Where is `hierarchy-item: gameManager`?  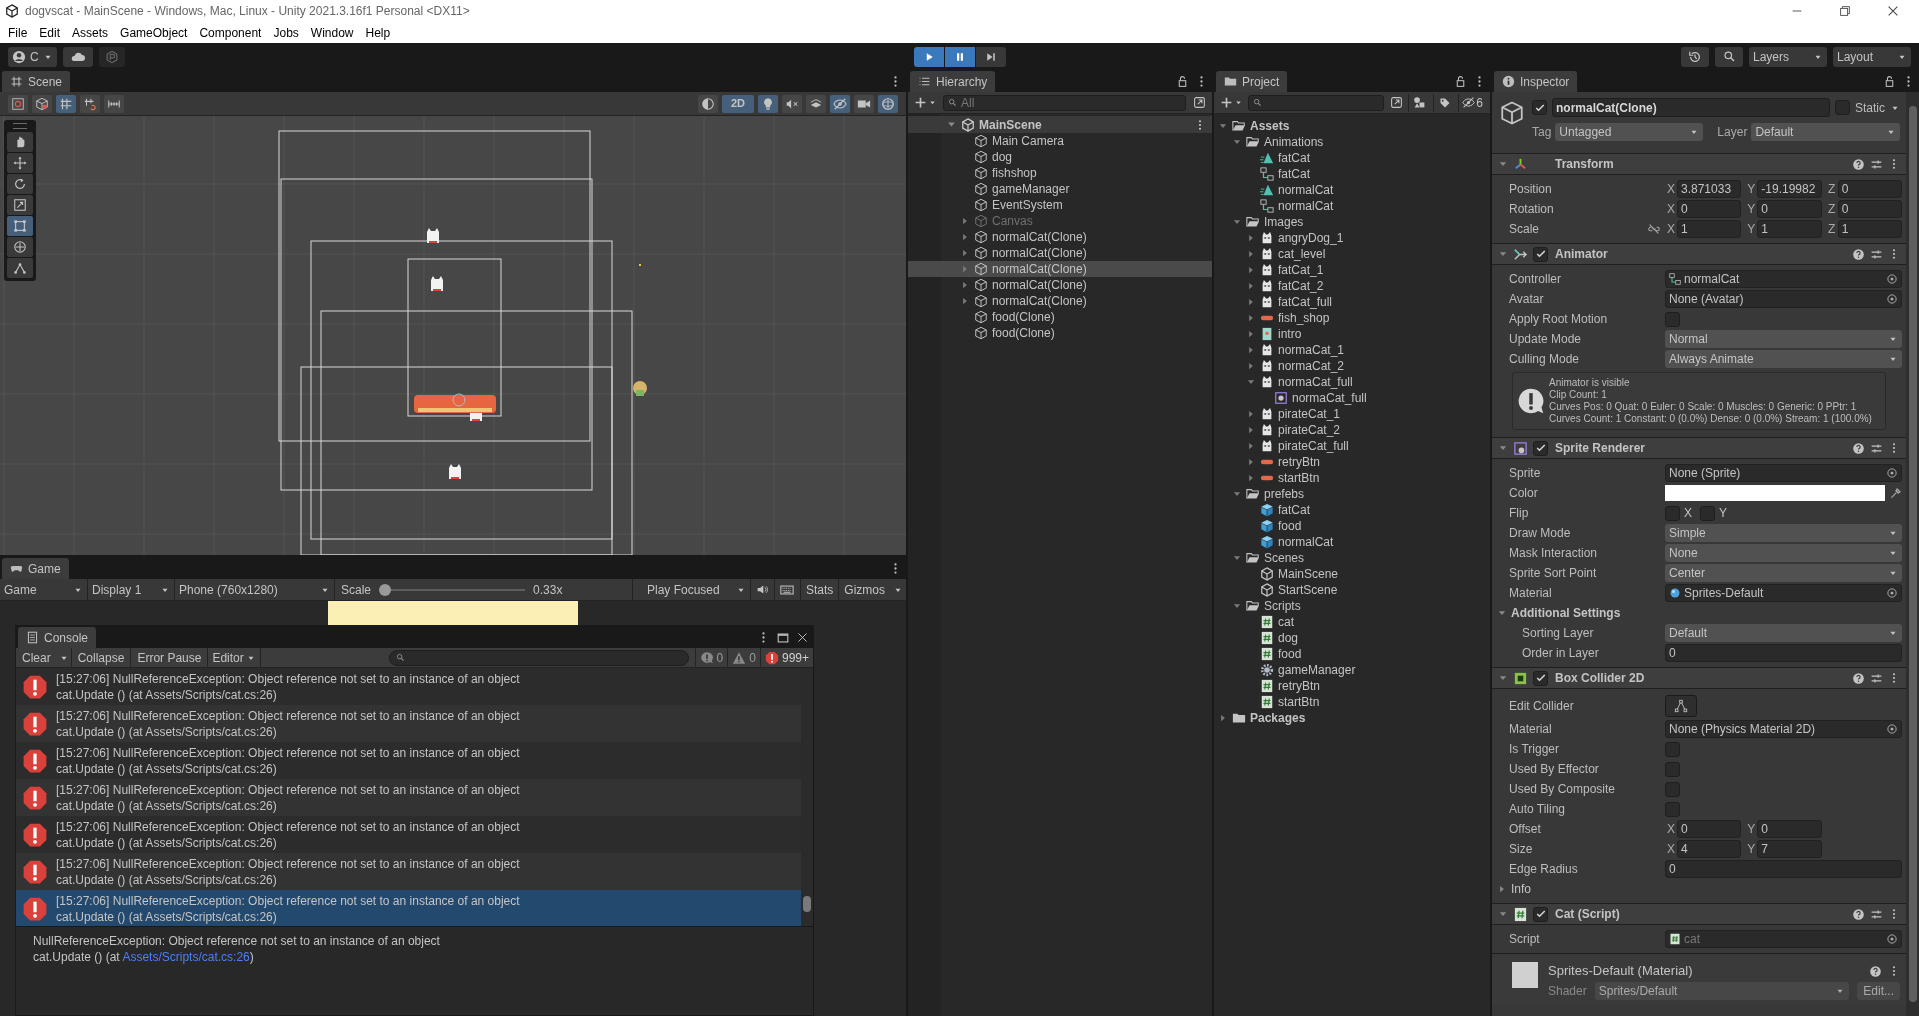 hierarchy-item: gameManager is located at coordinates (1060, 189).